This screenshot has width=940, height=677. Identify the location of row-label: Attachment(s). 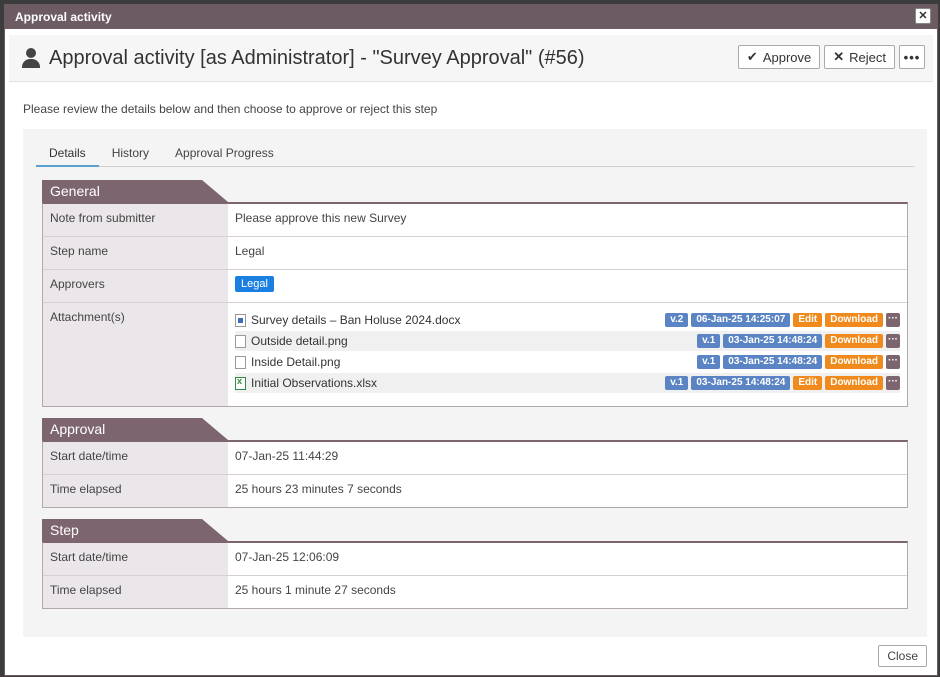
(135, 354).